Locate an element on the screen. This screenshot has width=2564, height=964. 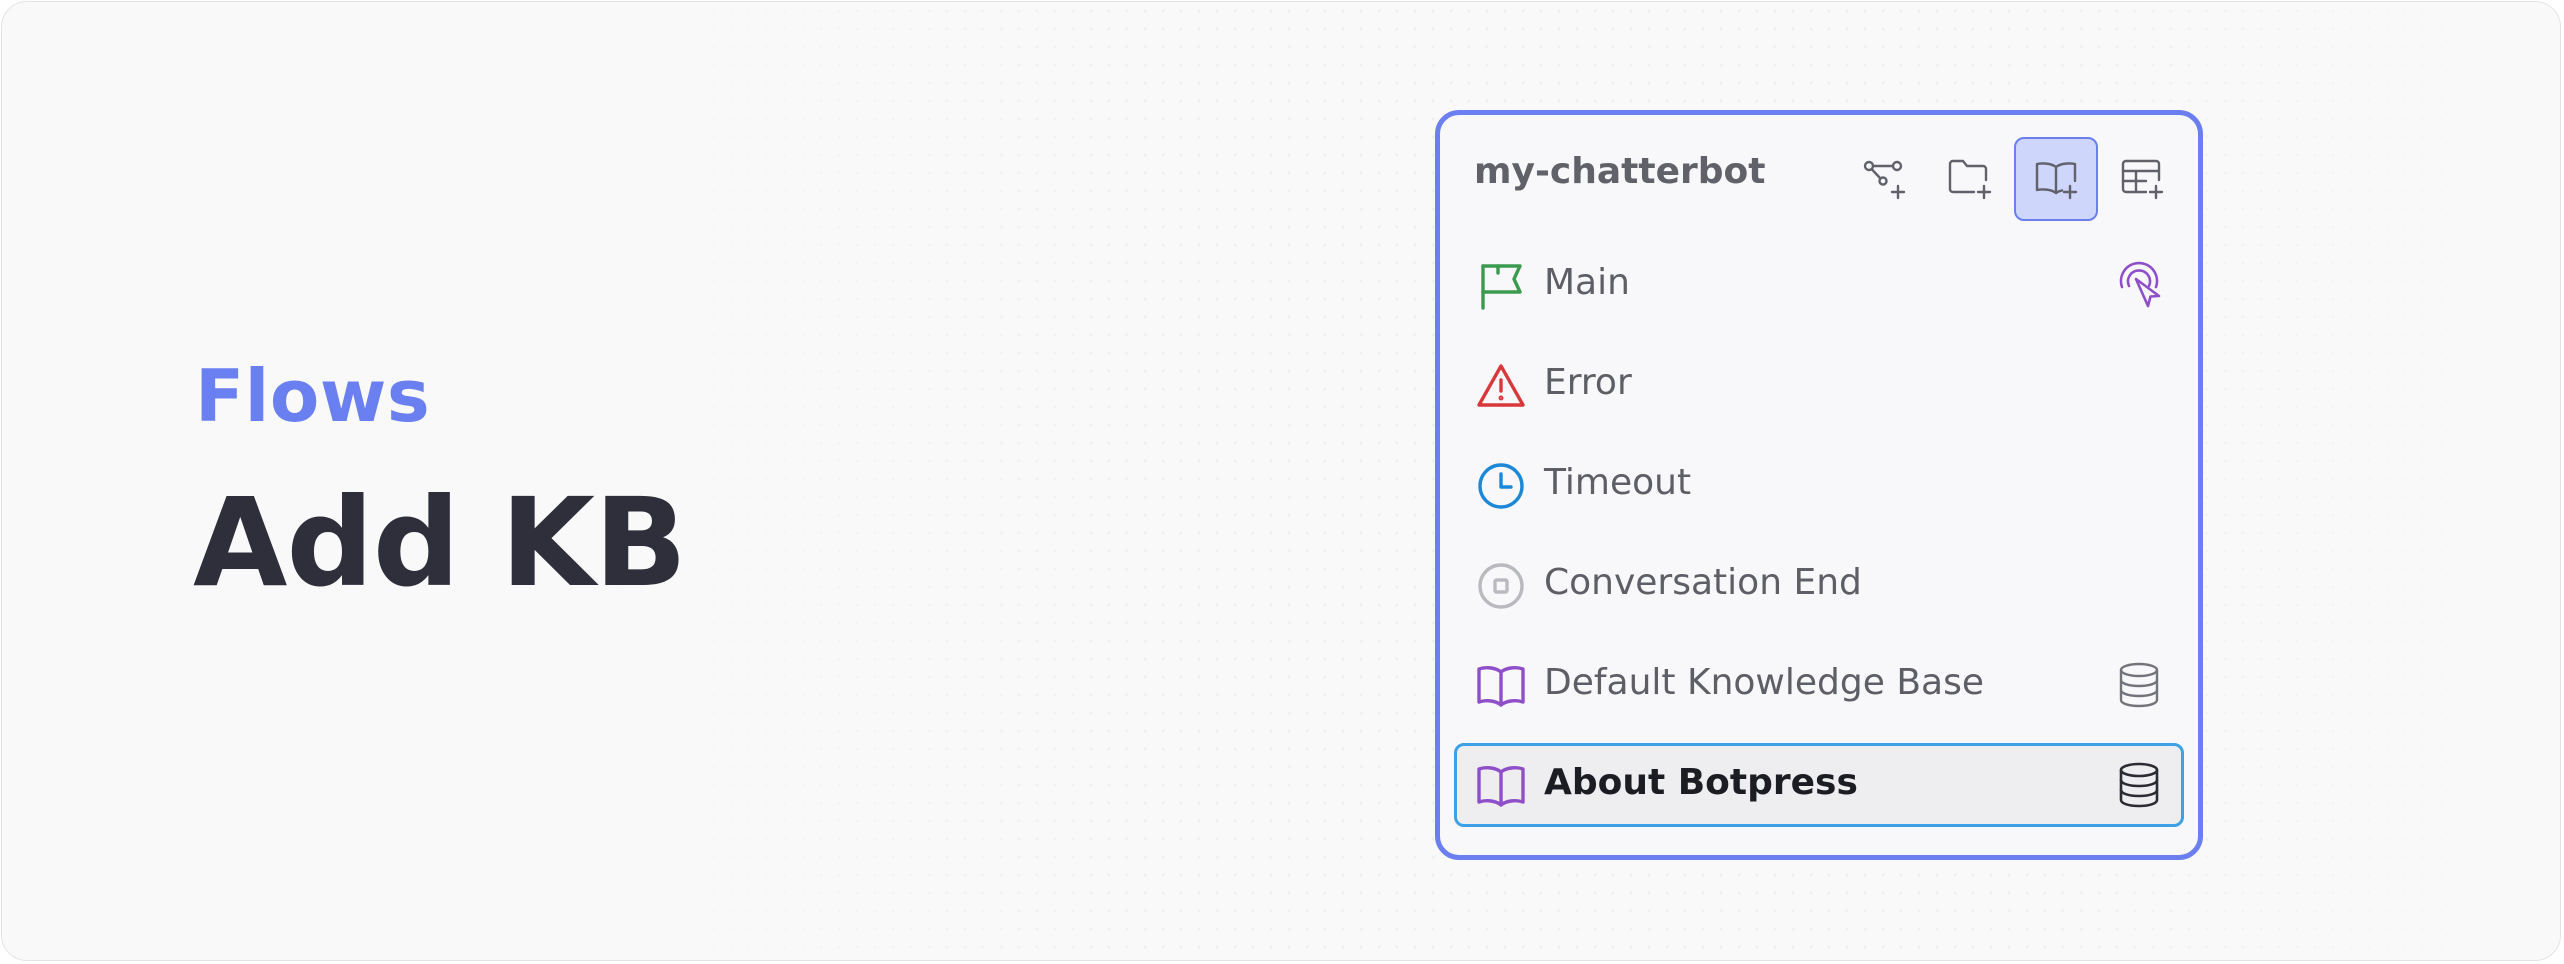
add-workflow-button is located at coordinates (1884, 179).